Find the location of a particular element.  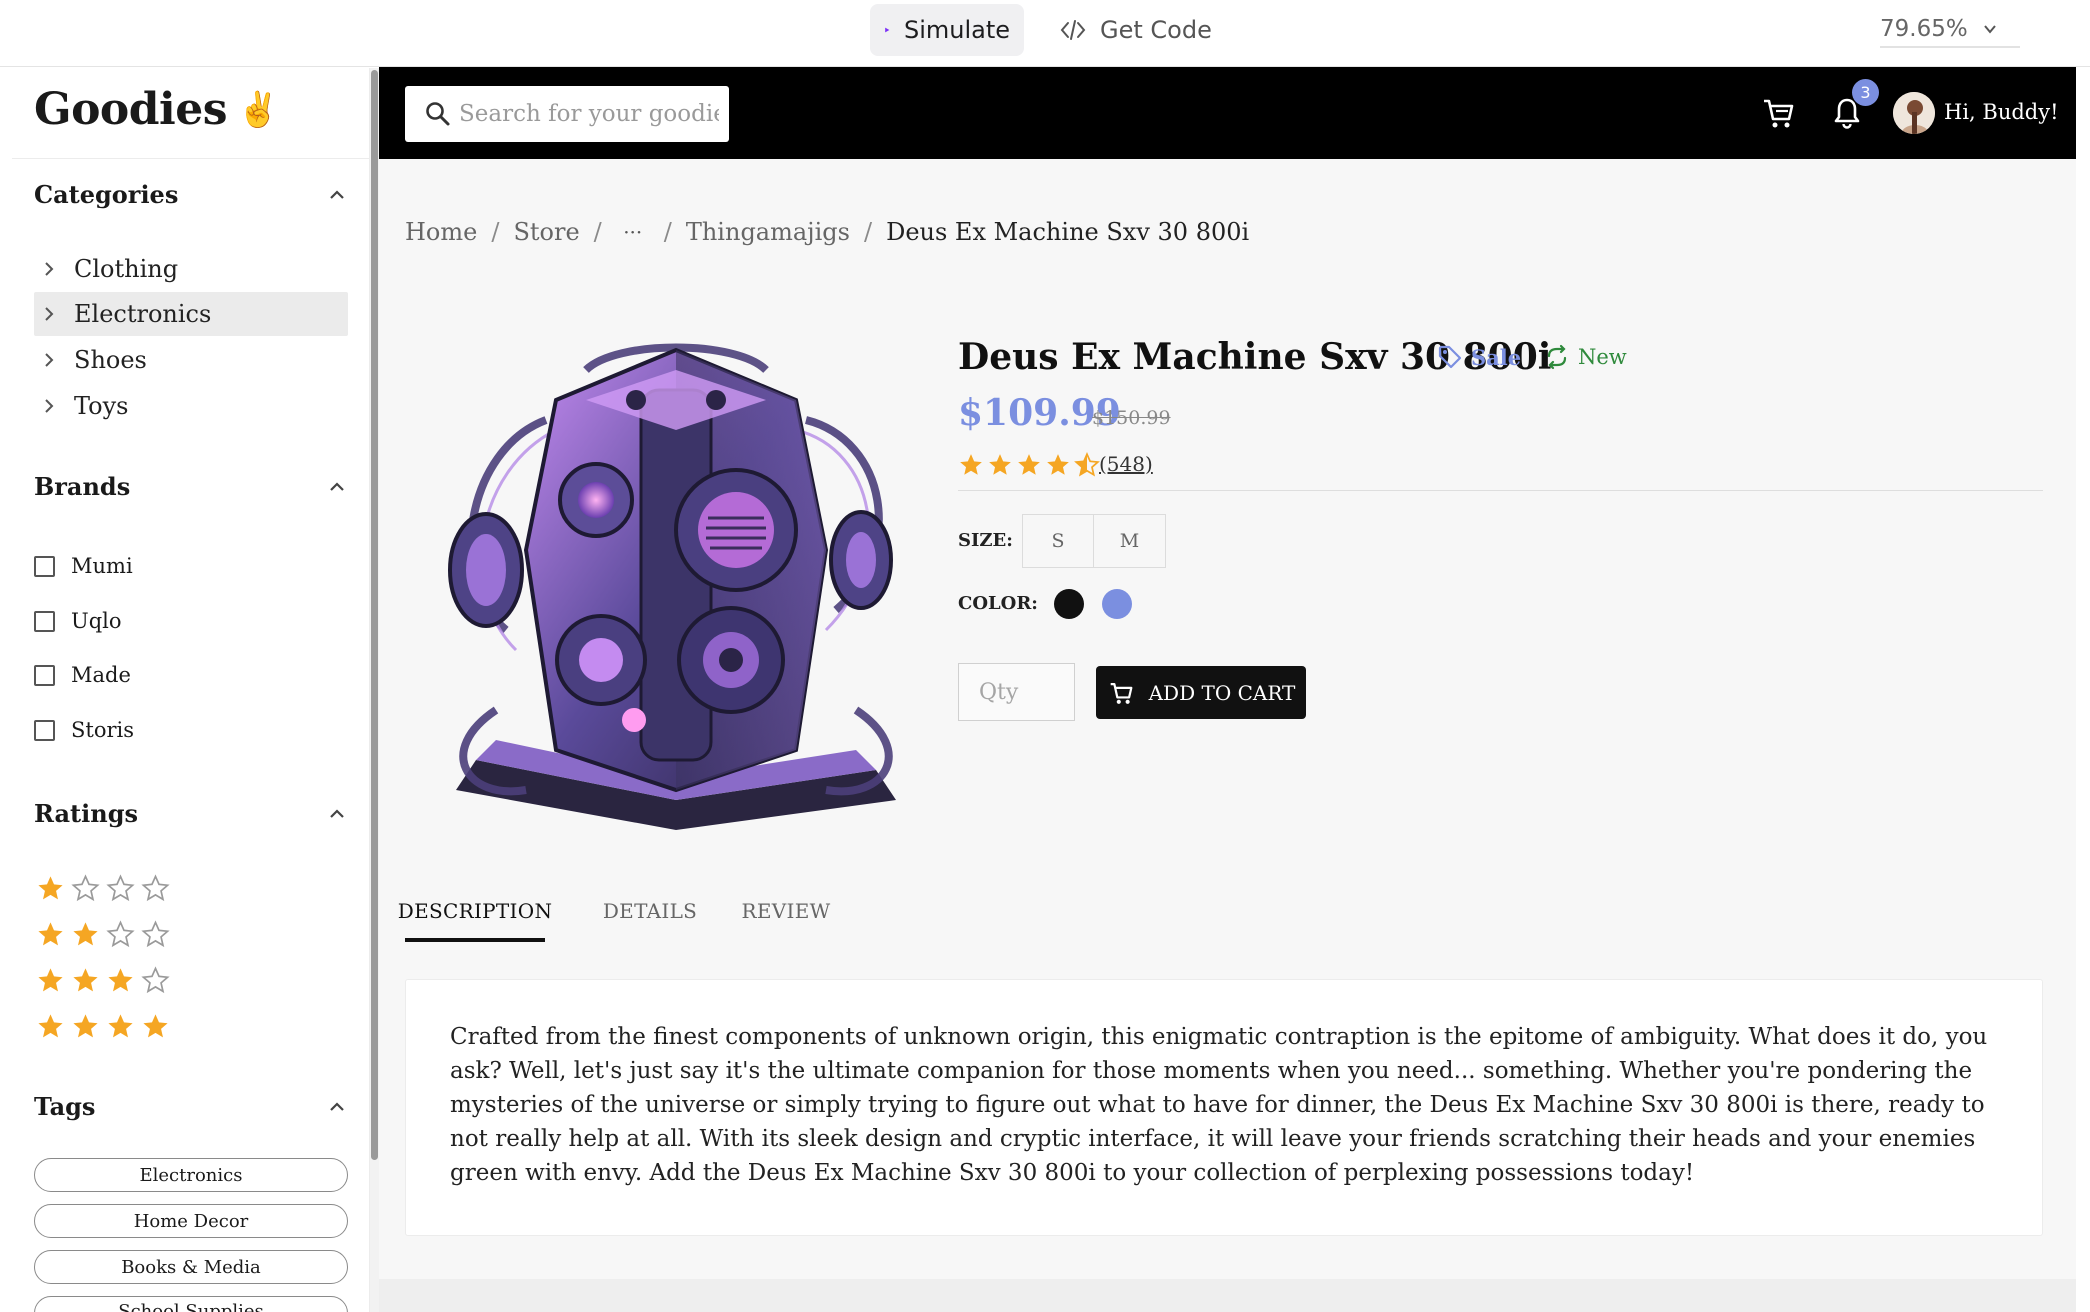

code-icon is located at coordinates (1073, 30).